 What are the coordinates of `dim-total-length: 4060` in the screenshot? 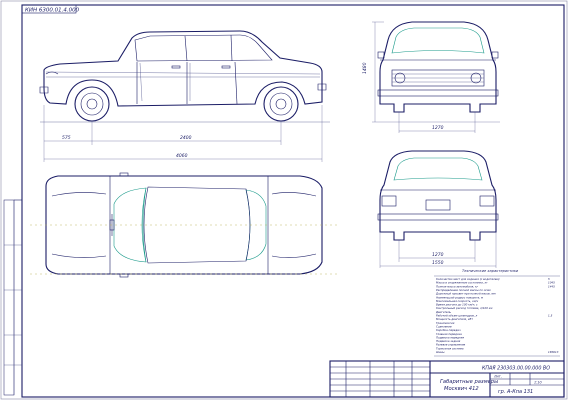 It's located at (182, 156).